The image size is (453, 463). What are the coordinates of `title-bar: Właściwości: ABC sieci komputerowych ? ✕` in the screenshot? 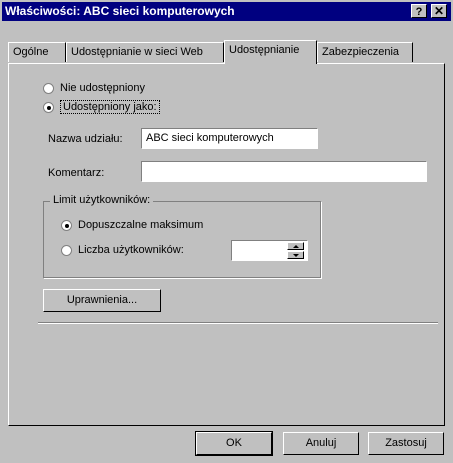 It's located at (226, 11).